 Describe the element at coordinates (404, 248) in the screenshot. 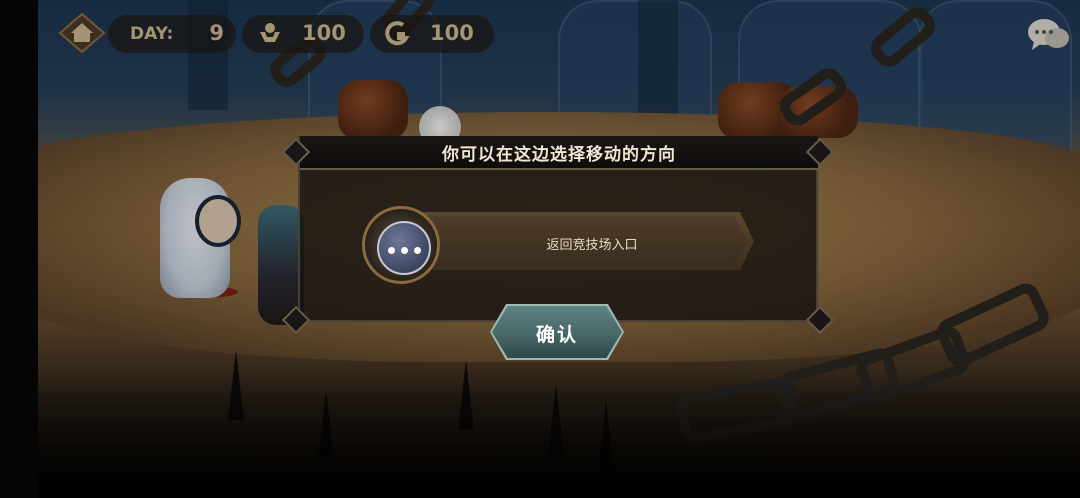

I see `more-dots-icon` at that location.